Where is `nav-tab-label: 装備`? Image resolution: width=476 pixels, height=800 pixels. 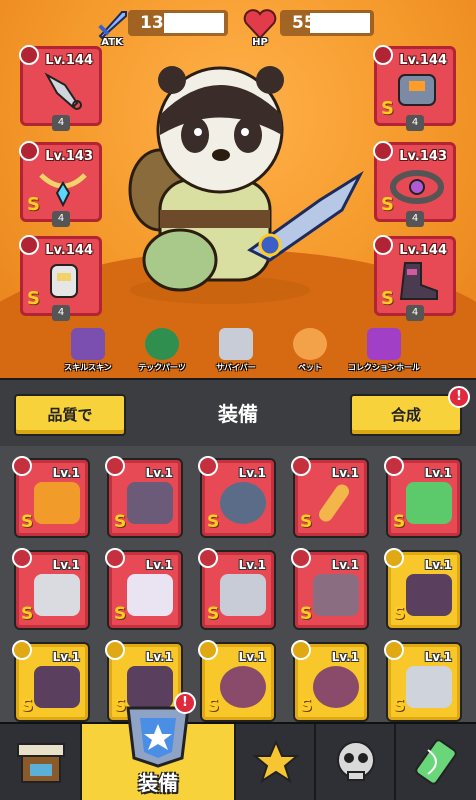 nav-tab-label: 装備 is located at coordinates (158, 783).